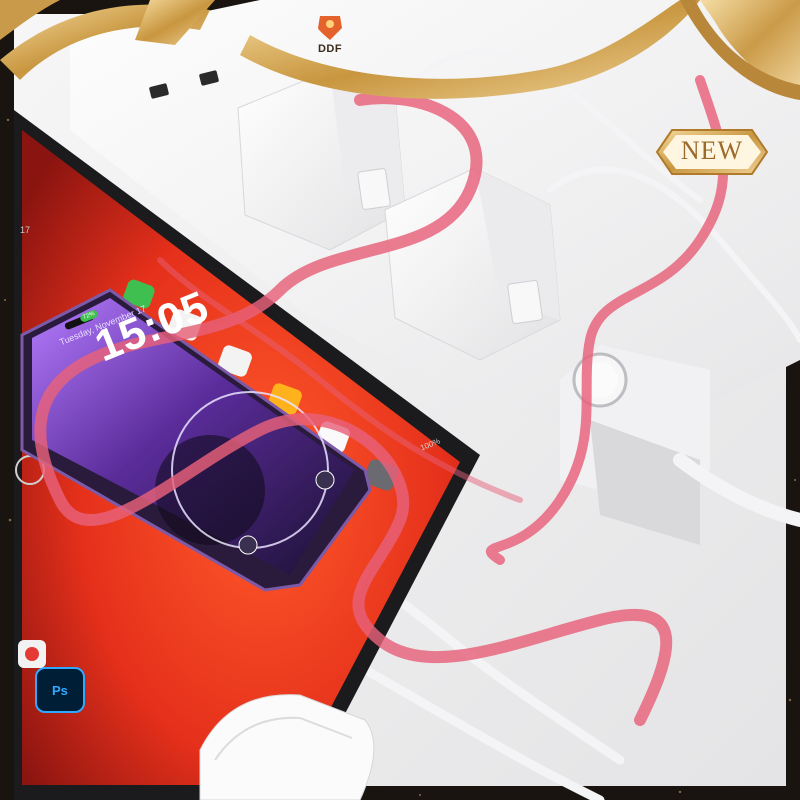 The width and height of the screenshot is (800, 800). I want to click on flashlight-icon, so click(248, 545).